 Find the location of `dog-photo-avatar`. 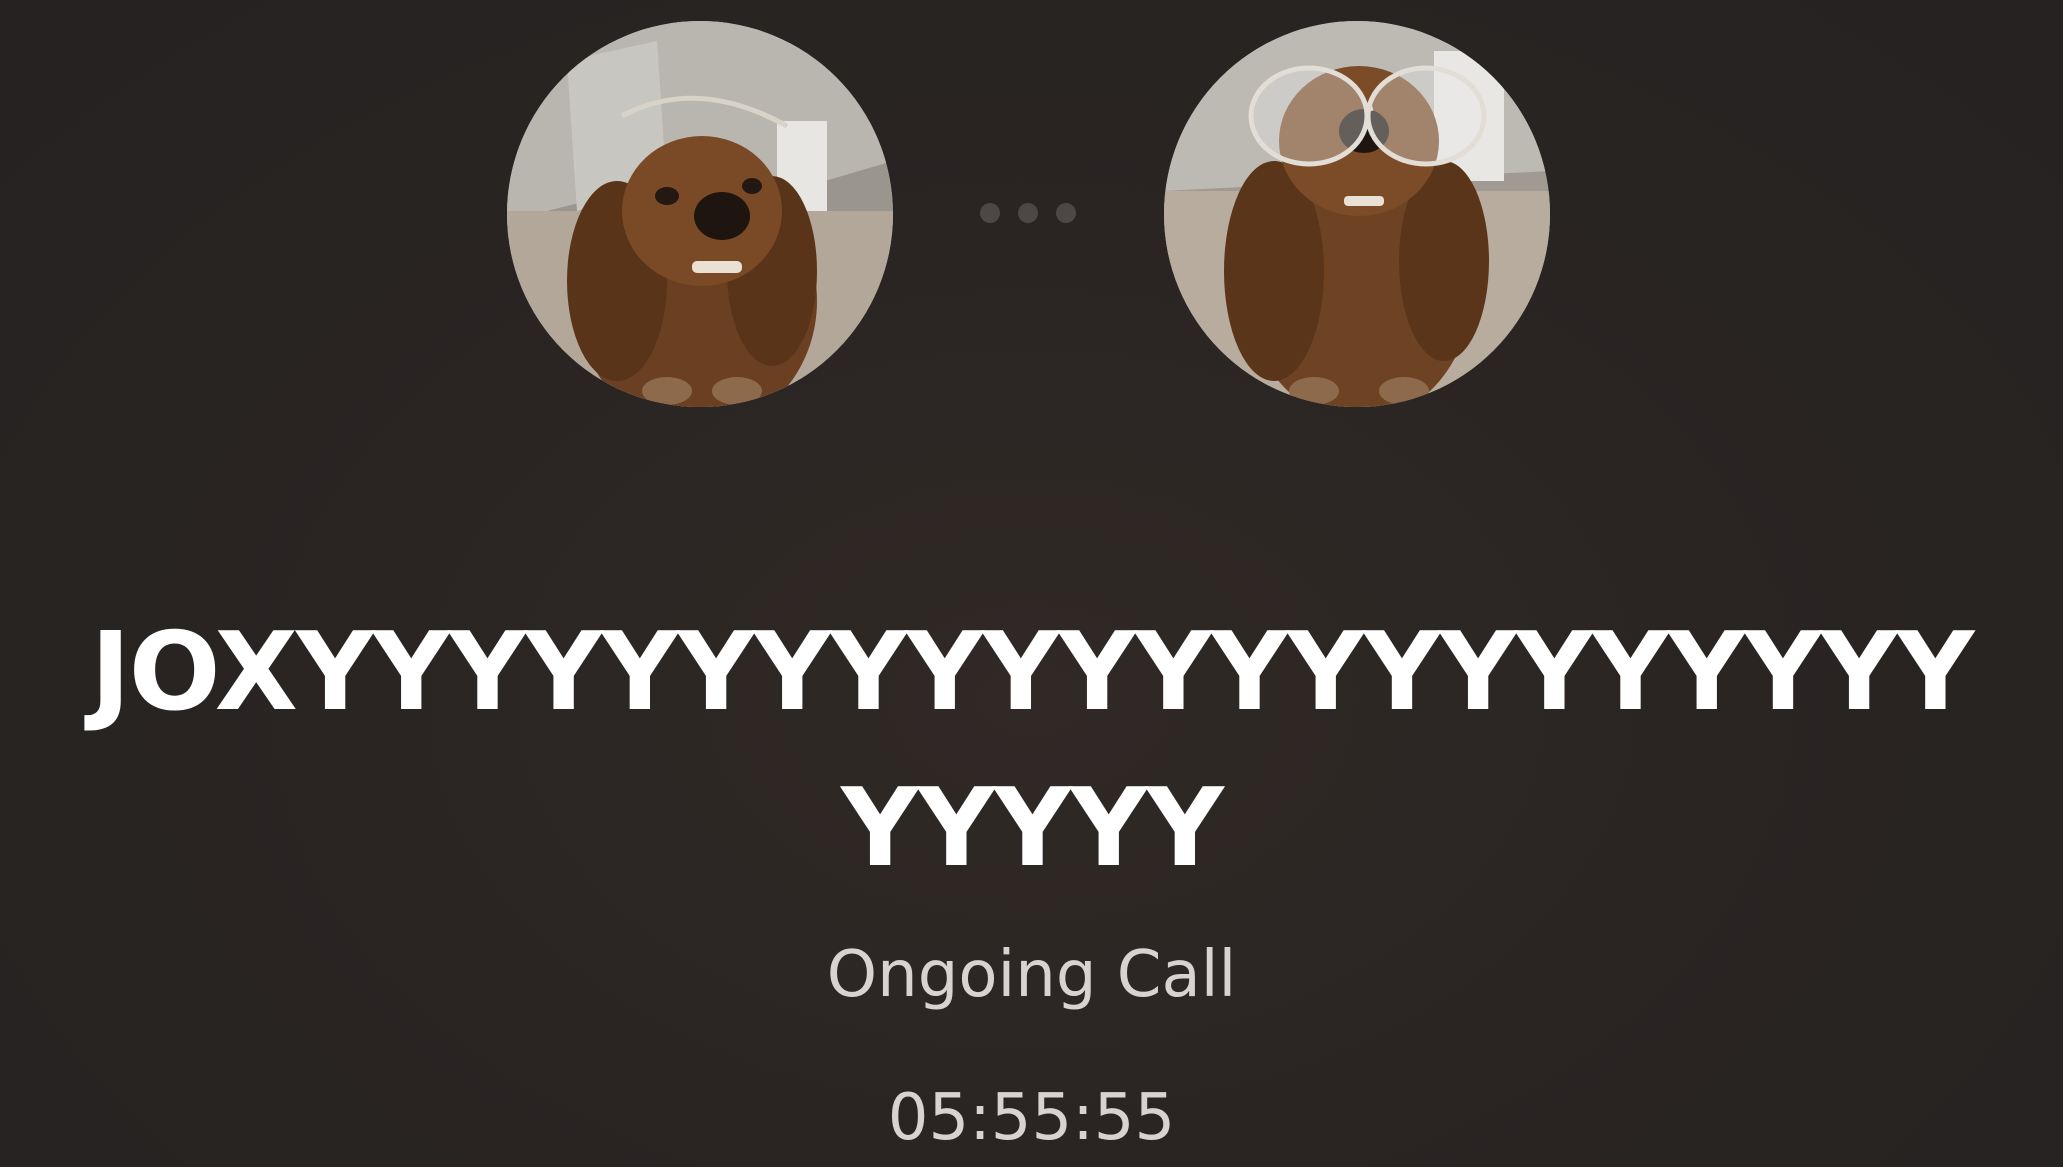

dog-photo-avatar is located at coordinates (700, 214).